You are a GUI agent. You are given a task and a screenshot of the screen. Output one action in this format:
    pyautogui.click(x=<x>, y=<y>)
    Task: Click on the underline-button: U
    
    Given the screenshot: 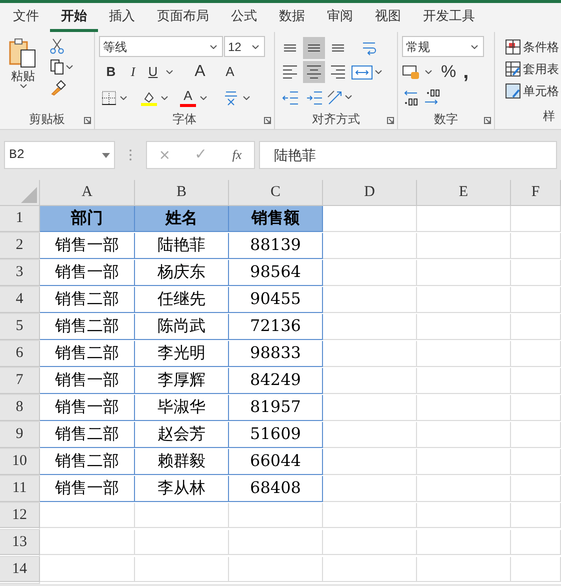 What is the action you would take?
    pyautogui.click(x=153, y=72)
    